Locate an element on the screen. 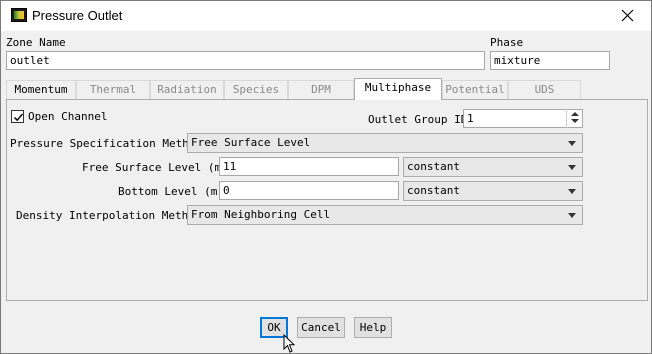 Image resolution: width=652 pixels, height=354 pixels. tab-uds: UDS is located at coordinates (544, 89).